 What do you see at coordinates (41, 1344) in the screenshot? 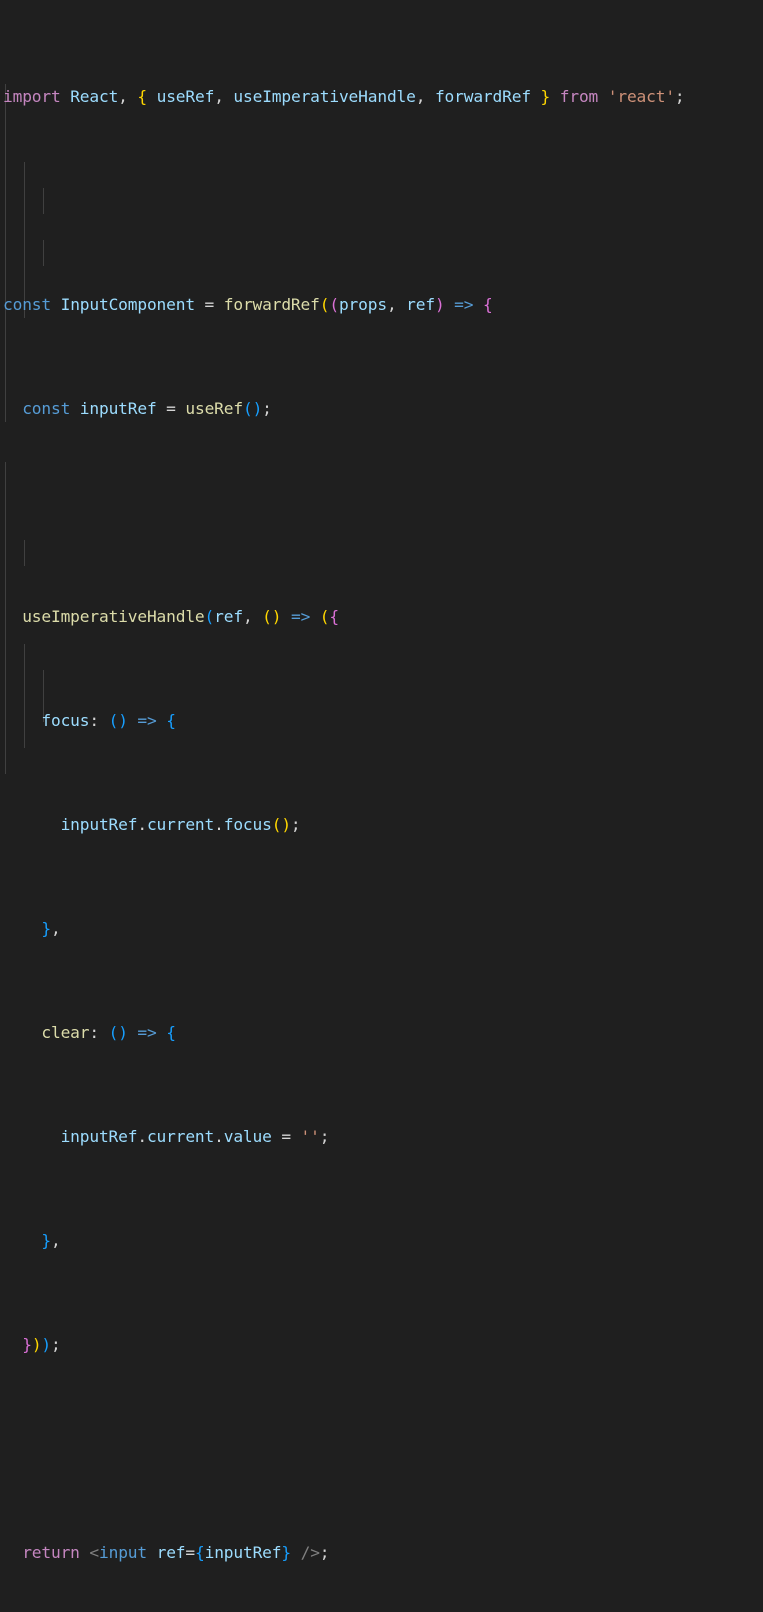
I see `code-line: }));` at bounding box center [41, 1344].